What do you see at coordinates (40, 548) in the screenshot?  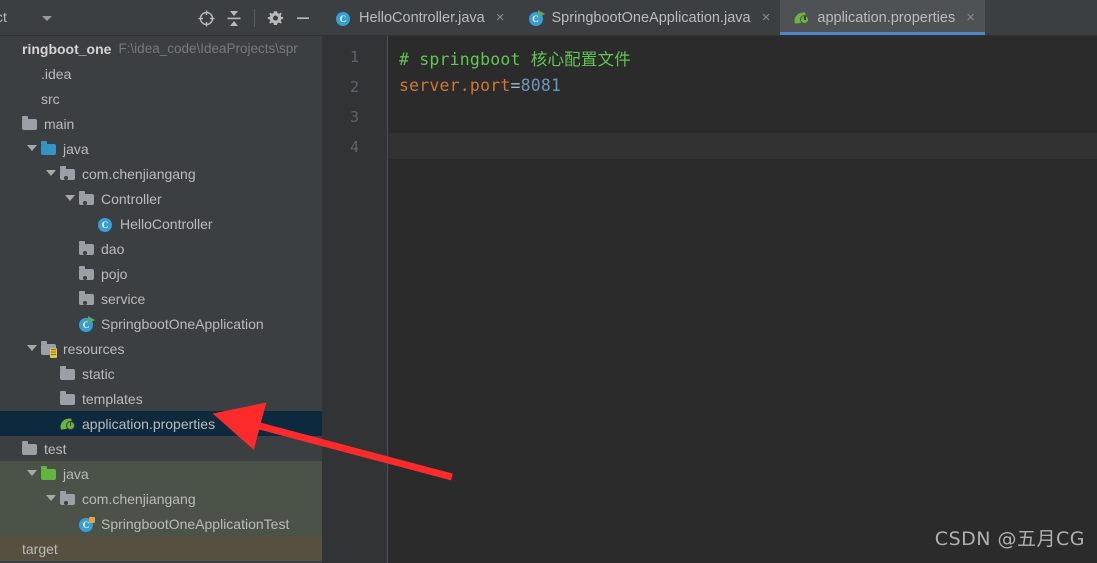 I see `tree-row-label: target` at bounding box center [40, 548].